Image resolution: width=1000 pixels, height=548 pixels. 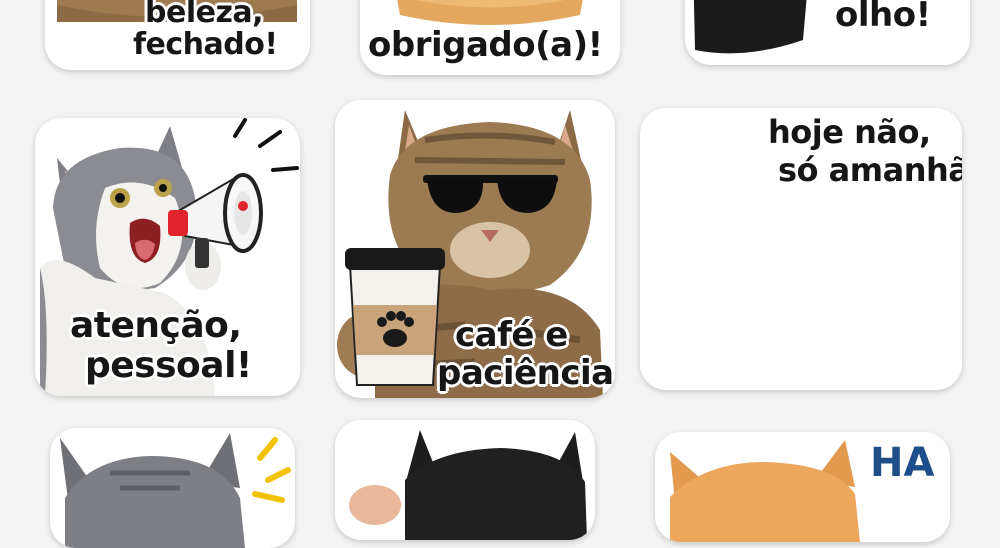 I want to click on sticker-atencao-pessoal: atenção, pessoal!, so click(x=167, y=257).